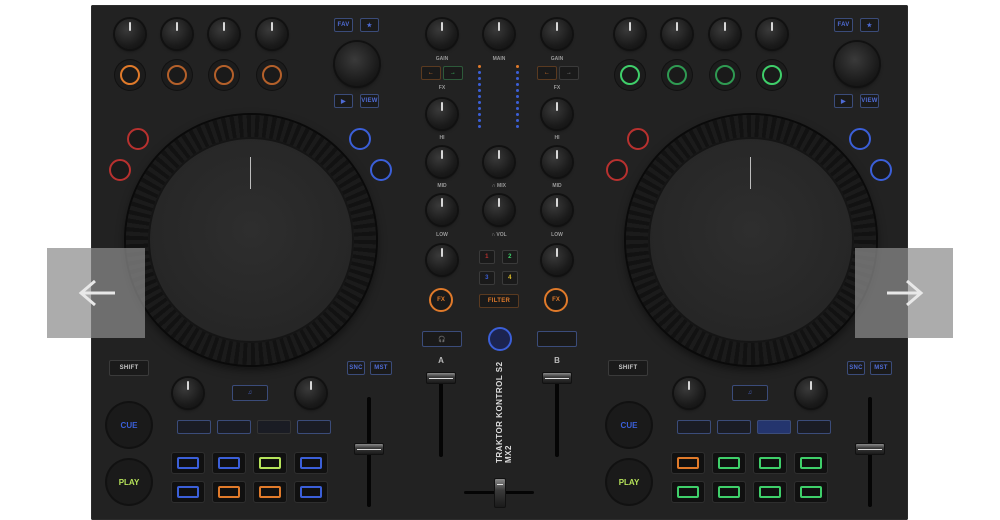  I want to click on mixer-pad-3: 3, so click(487, 278).